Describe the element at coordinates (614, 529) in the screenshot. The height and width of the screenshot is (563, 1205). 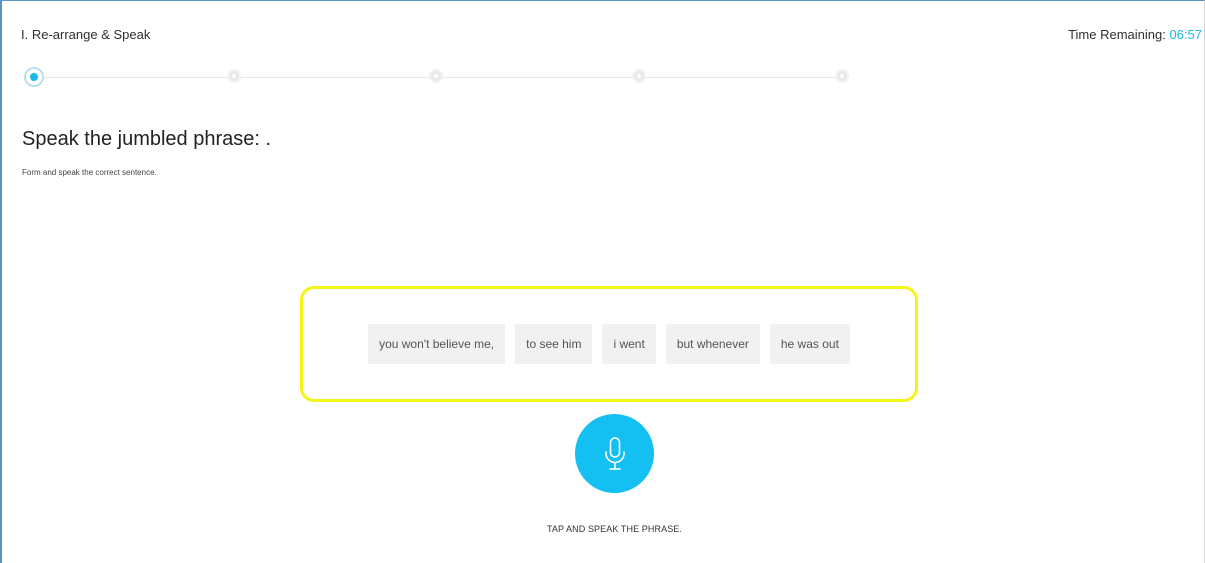
I see `mic-hint: TAP AND SPEAK THE PHRASE.` at that location.